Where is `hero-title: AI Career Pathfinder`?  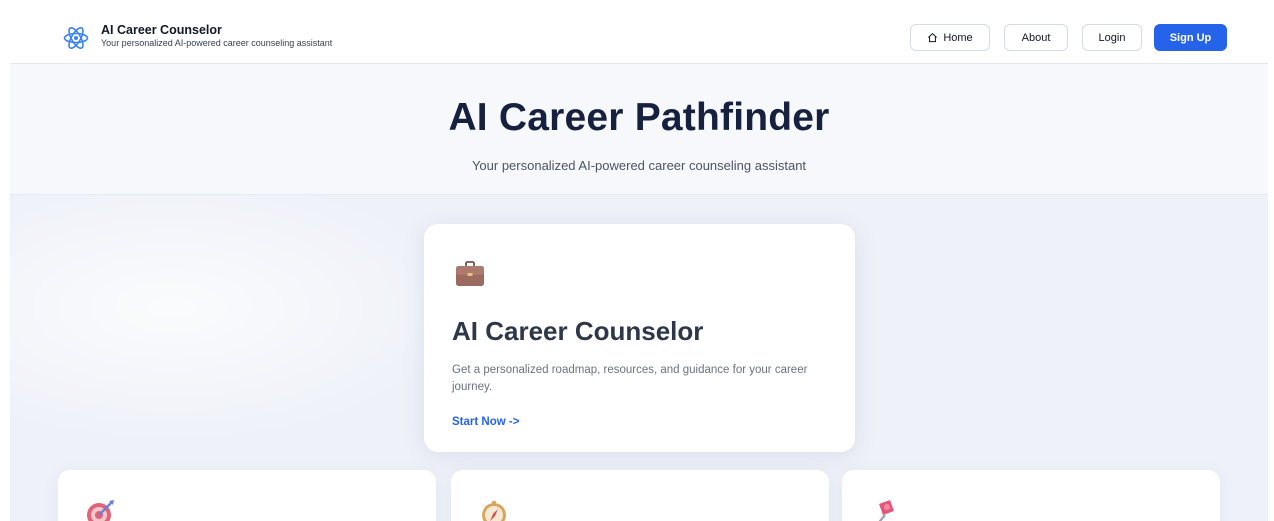
hero-title: AI Career Pathfinder is located at coordinates (639, 117).